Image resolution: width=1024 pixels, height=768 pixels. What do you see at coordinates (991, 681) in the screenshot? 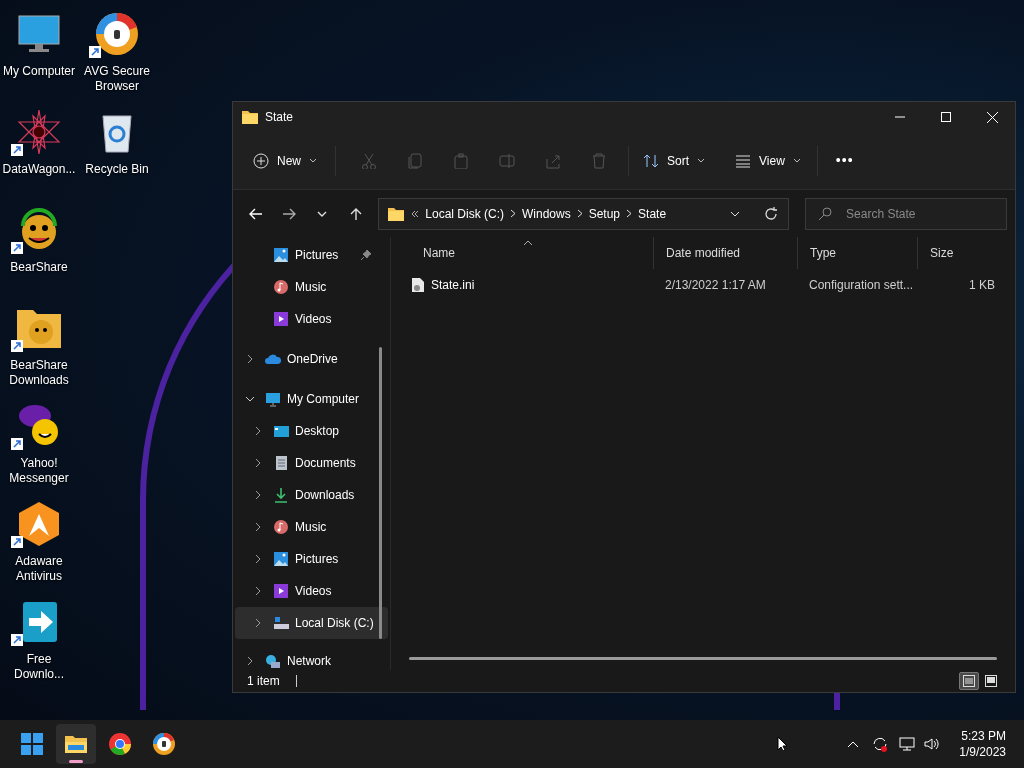
I see `preview-icon` at bounding box center [991, 681].